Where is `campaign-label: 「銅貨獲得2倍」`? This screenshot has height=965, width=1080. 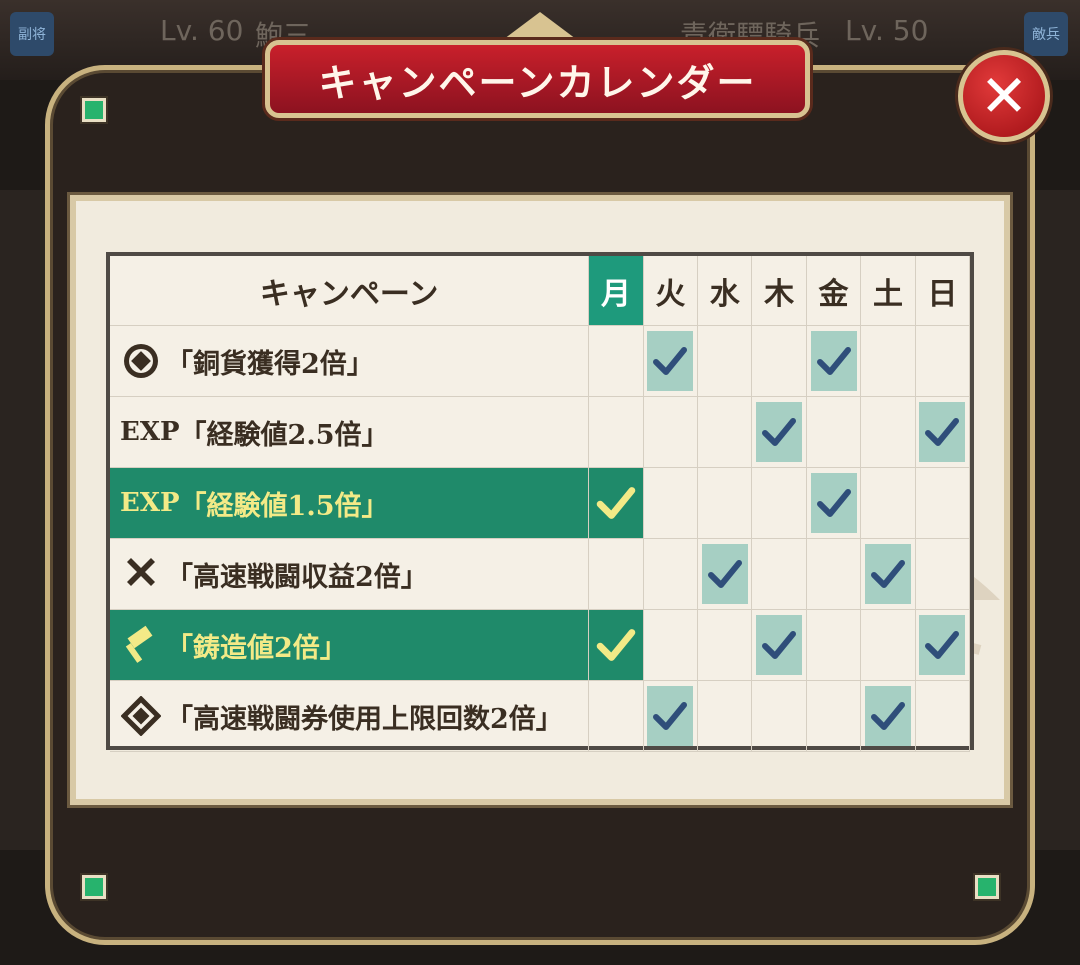
campaign-label: 「銅貨獲得2倍」 is located at coordinates (270, 364).